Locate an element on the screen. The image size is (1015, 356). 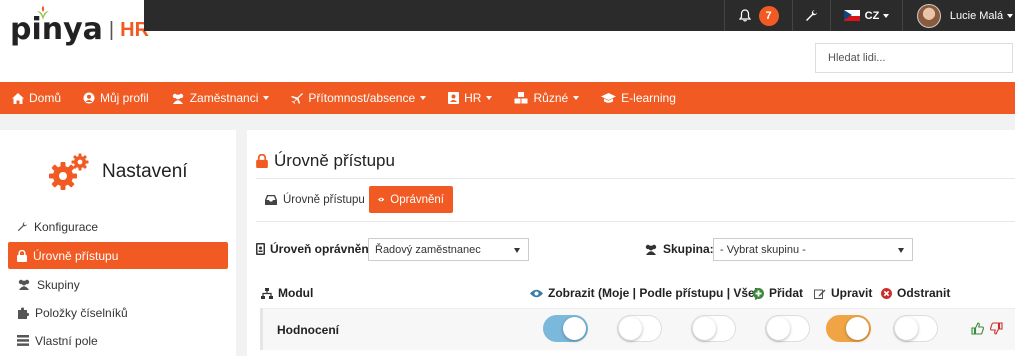
plus-circle-icon is located at coordinates (758, 293).